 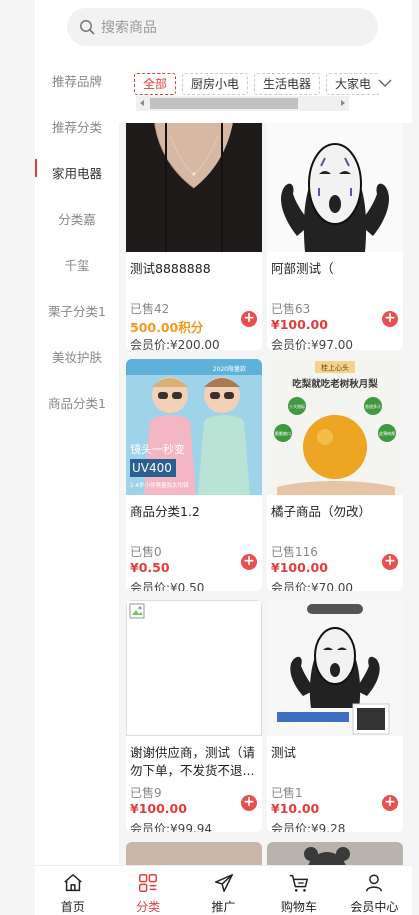 I want to click on tab-kitchen-appliances: 厨房小电, so click(x=215, y=84).